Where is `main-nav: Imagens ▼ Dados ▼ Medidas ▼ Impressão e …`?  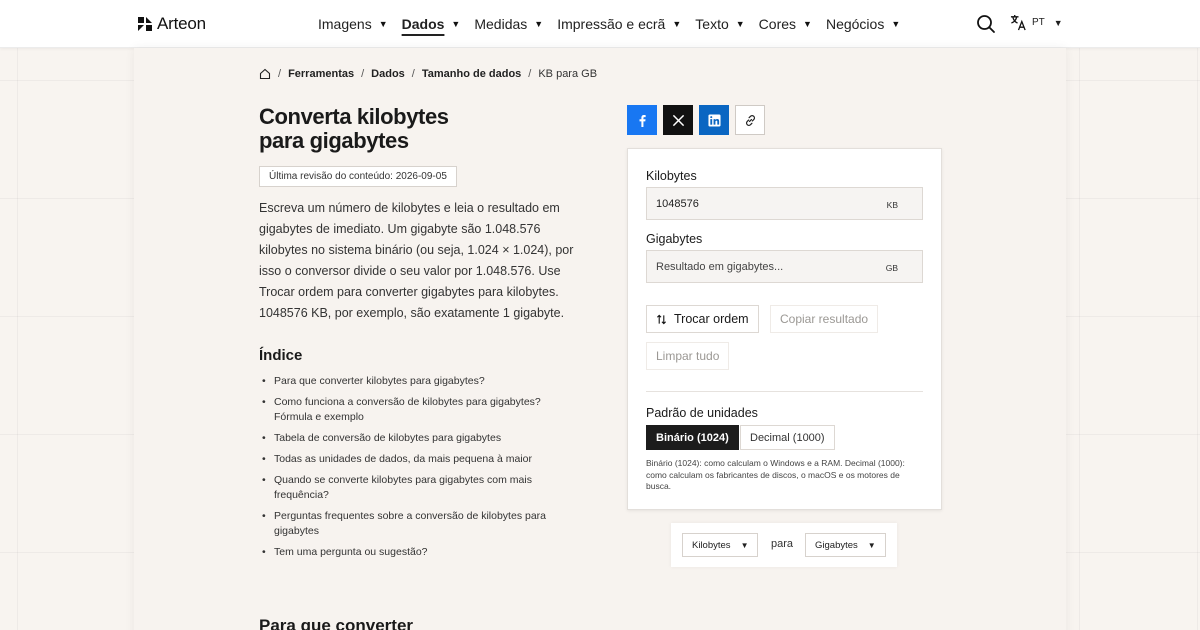
main-nav: Imagens ▼ Dados ▼ Medidas ▼ Impressão e … is located at coordinates (616, 24).